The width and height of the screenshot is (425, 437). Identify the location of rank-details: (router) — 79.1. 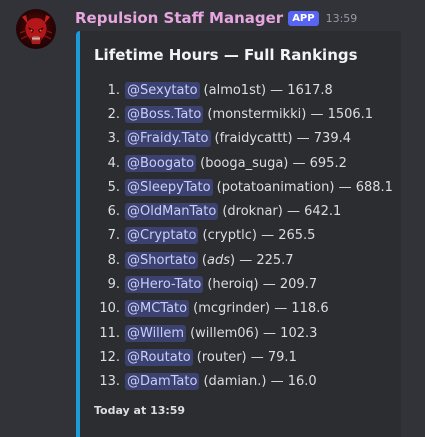
(246, 357).